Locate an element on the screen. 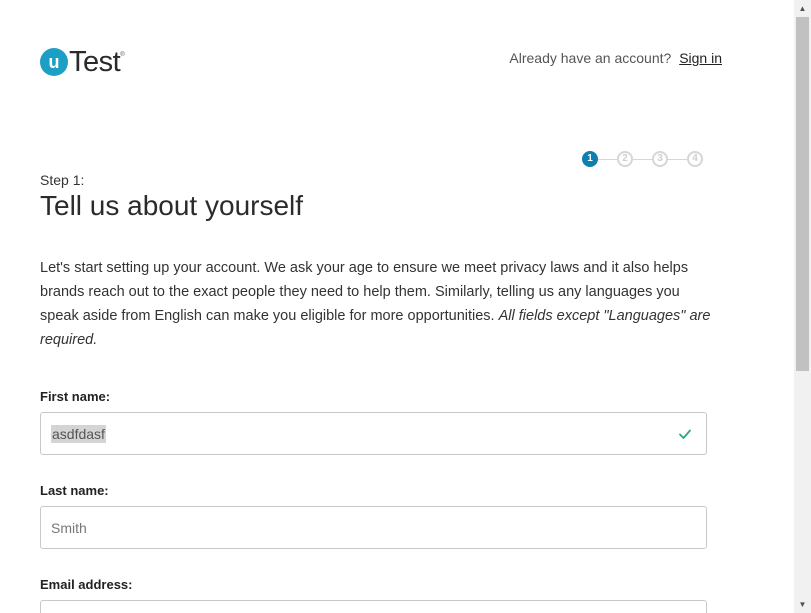 This screenshot has width=811, height=613. page-title: Tell us about yourself is located at coordinates (172, 205).